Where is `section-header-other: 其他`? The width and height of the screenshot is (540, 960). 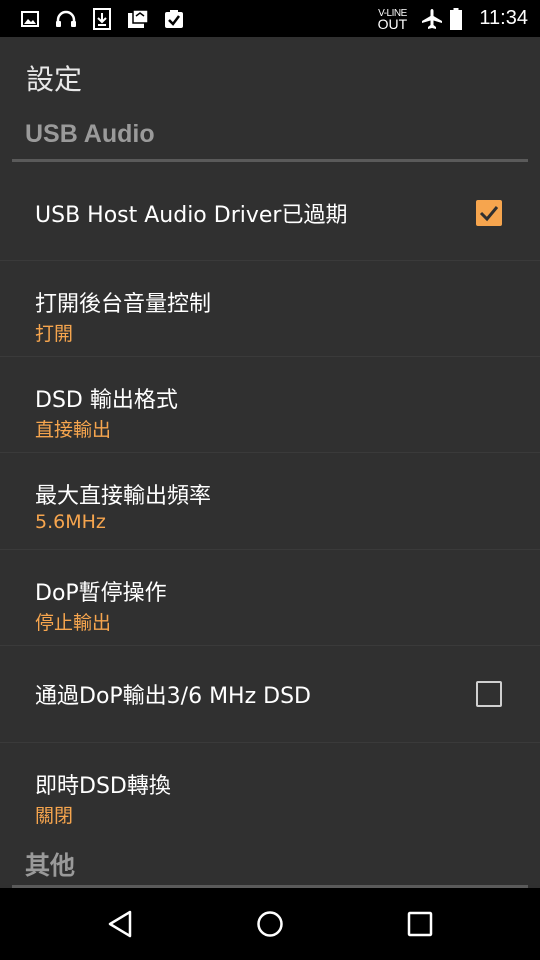 section-header-other: 其他 is located at coordinates (270, 867).